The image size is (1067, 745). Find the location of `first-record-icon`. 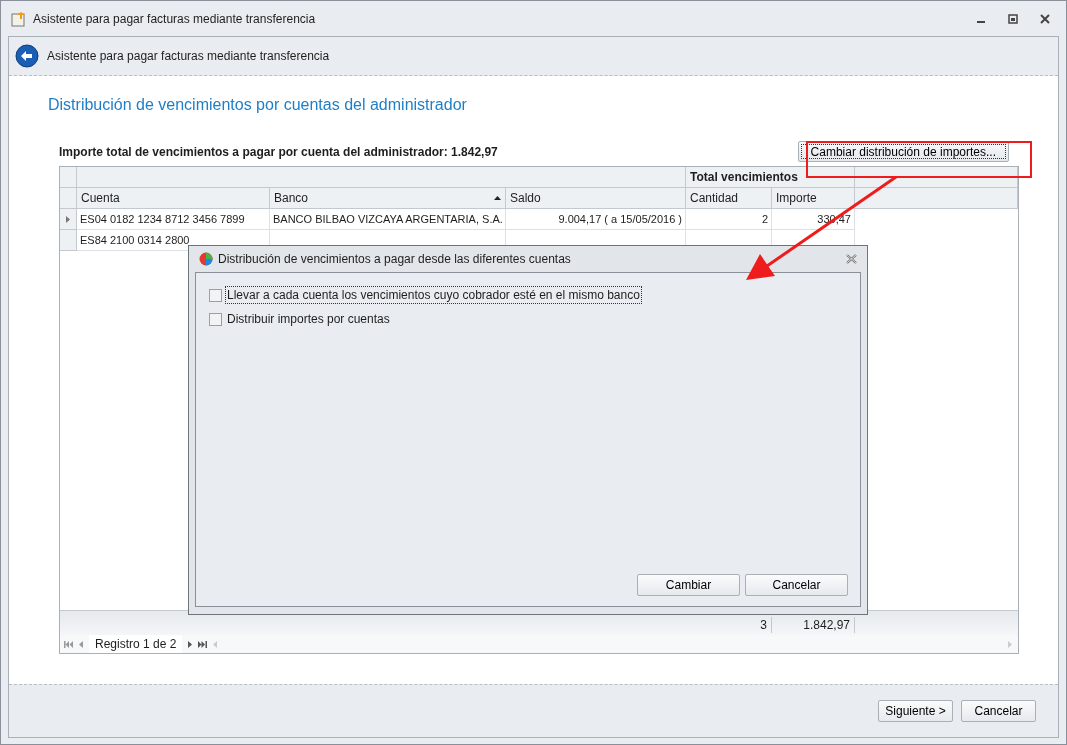

first-record-icon is located at coordinates (68, 644).